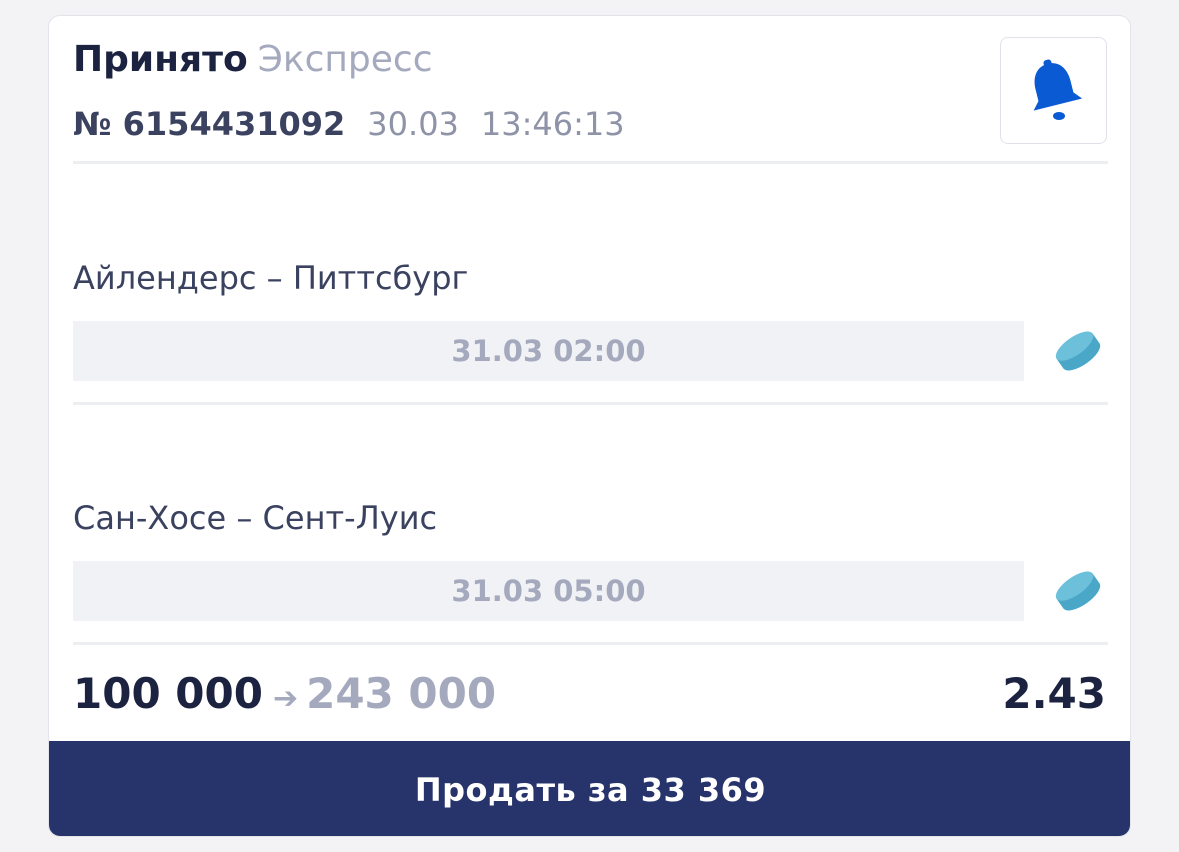 Image resolution: width=1179 pixels, height=852 pixels. I want to click on arrow-right-icon: ➔, so click(285, 698).